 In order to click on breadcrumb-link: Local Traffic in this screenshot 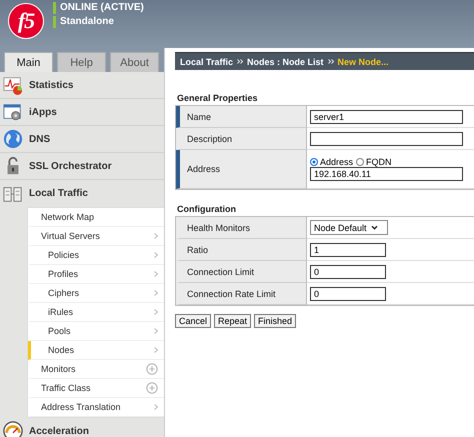, I will do `click(207, 61)`.